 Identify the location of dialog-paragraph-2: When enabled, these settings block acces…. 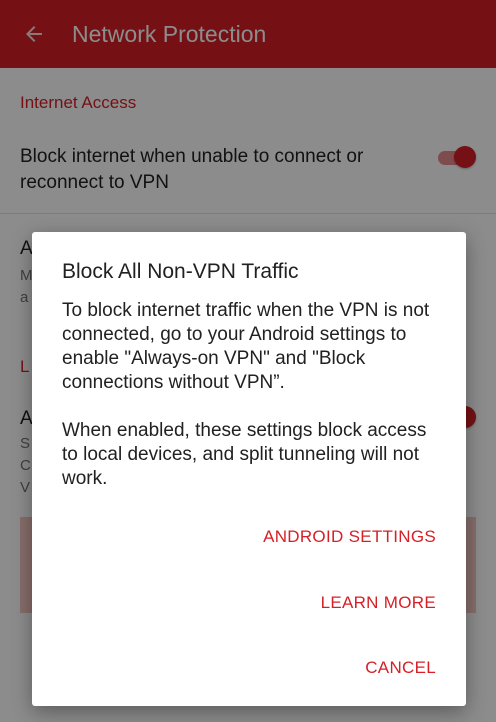
(244, 454).